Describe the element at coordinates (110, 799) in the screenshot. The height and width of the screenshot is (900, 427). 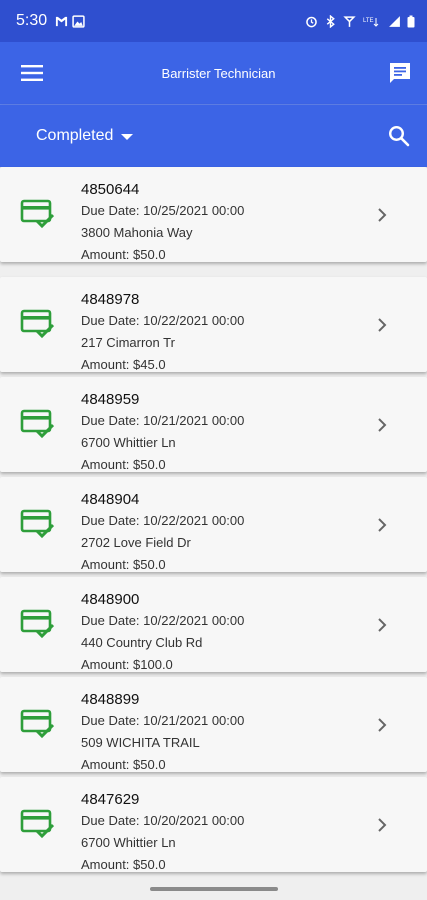
I see `order-number: 4847629` at that location.